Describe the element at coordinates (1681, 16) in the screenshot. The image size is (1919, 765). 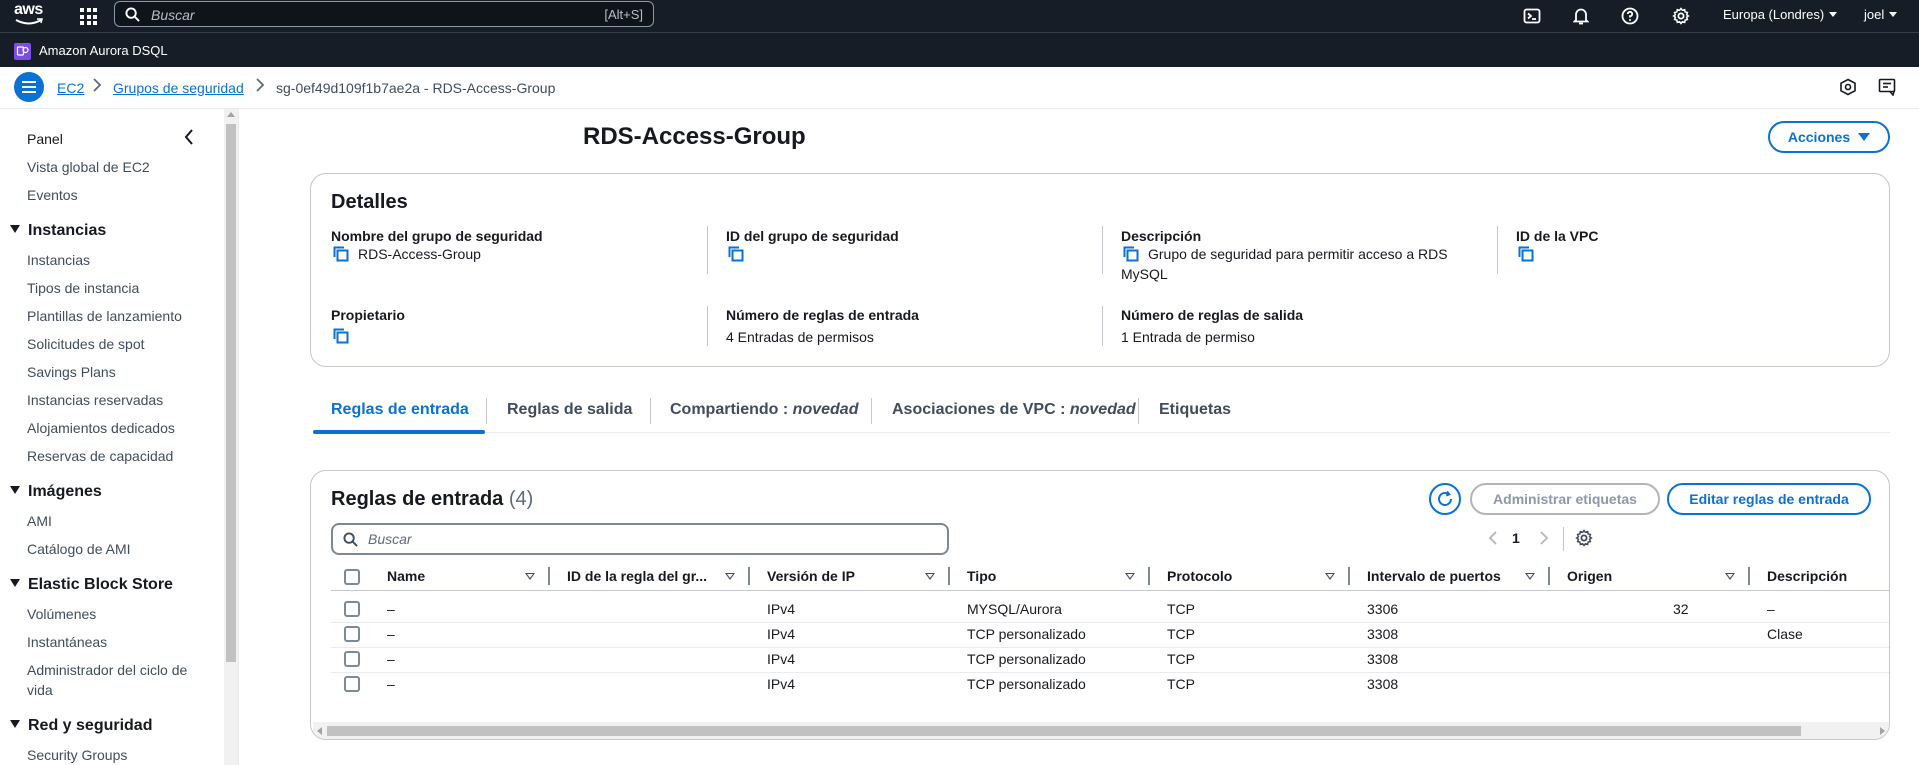
I see `gear-icon` at that location.